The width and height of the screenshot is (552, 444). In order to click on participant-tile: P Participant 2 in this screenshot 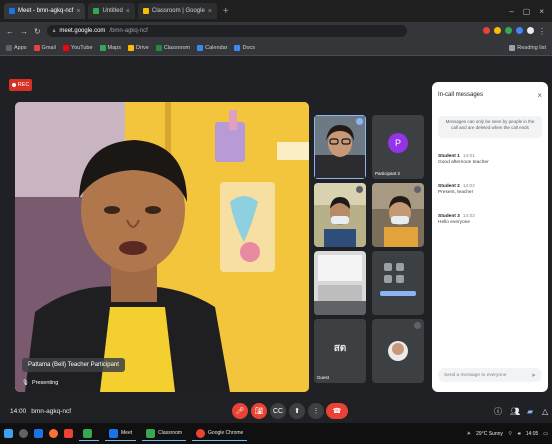, I will do `click(398, 147)`.